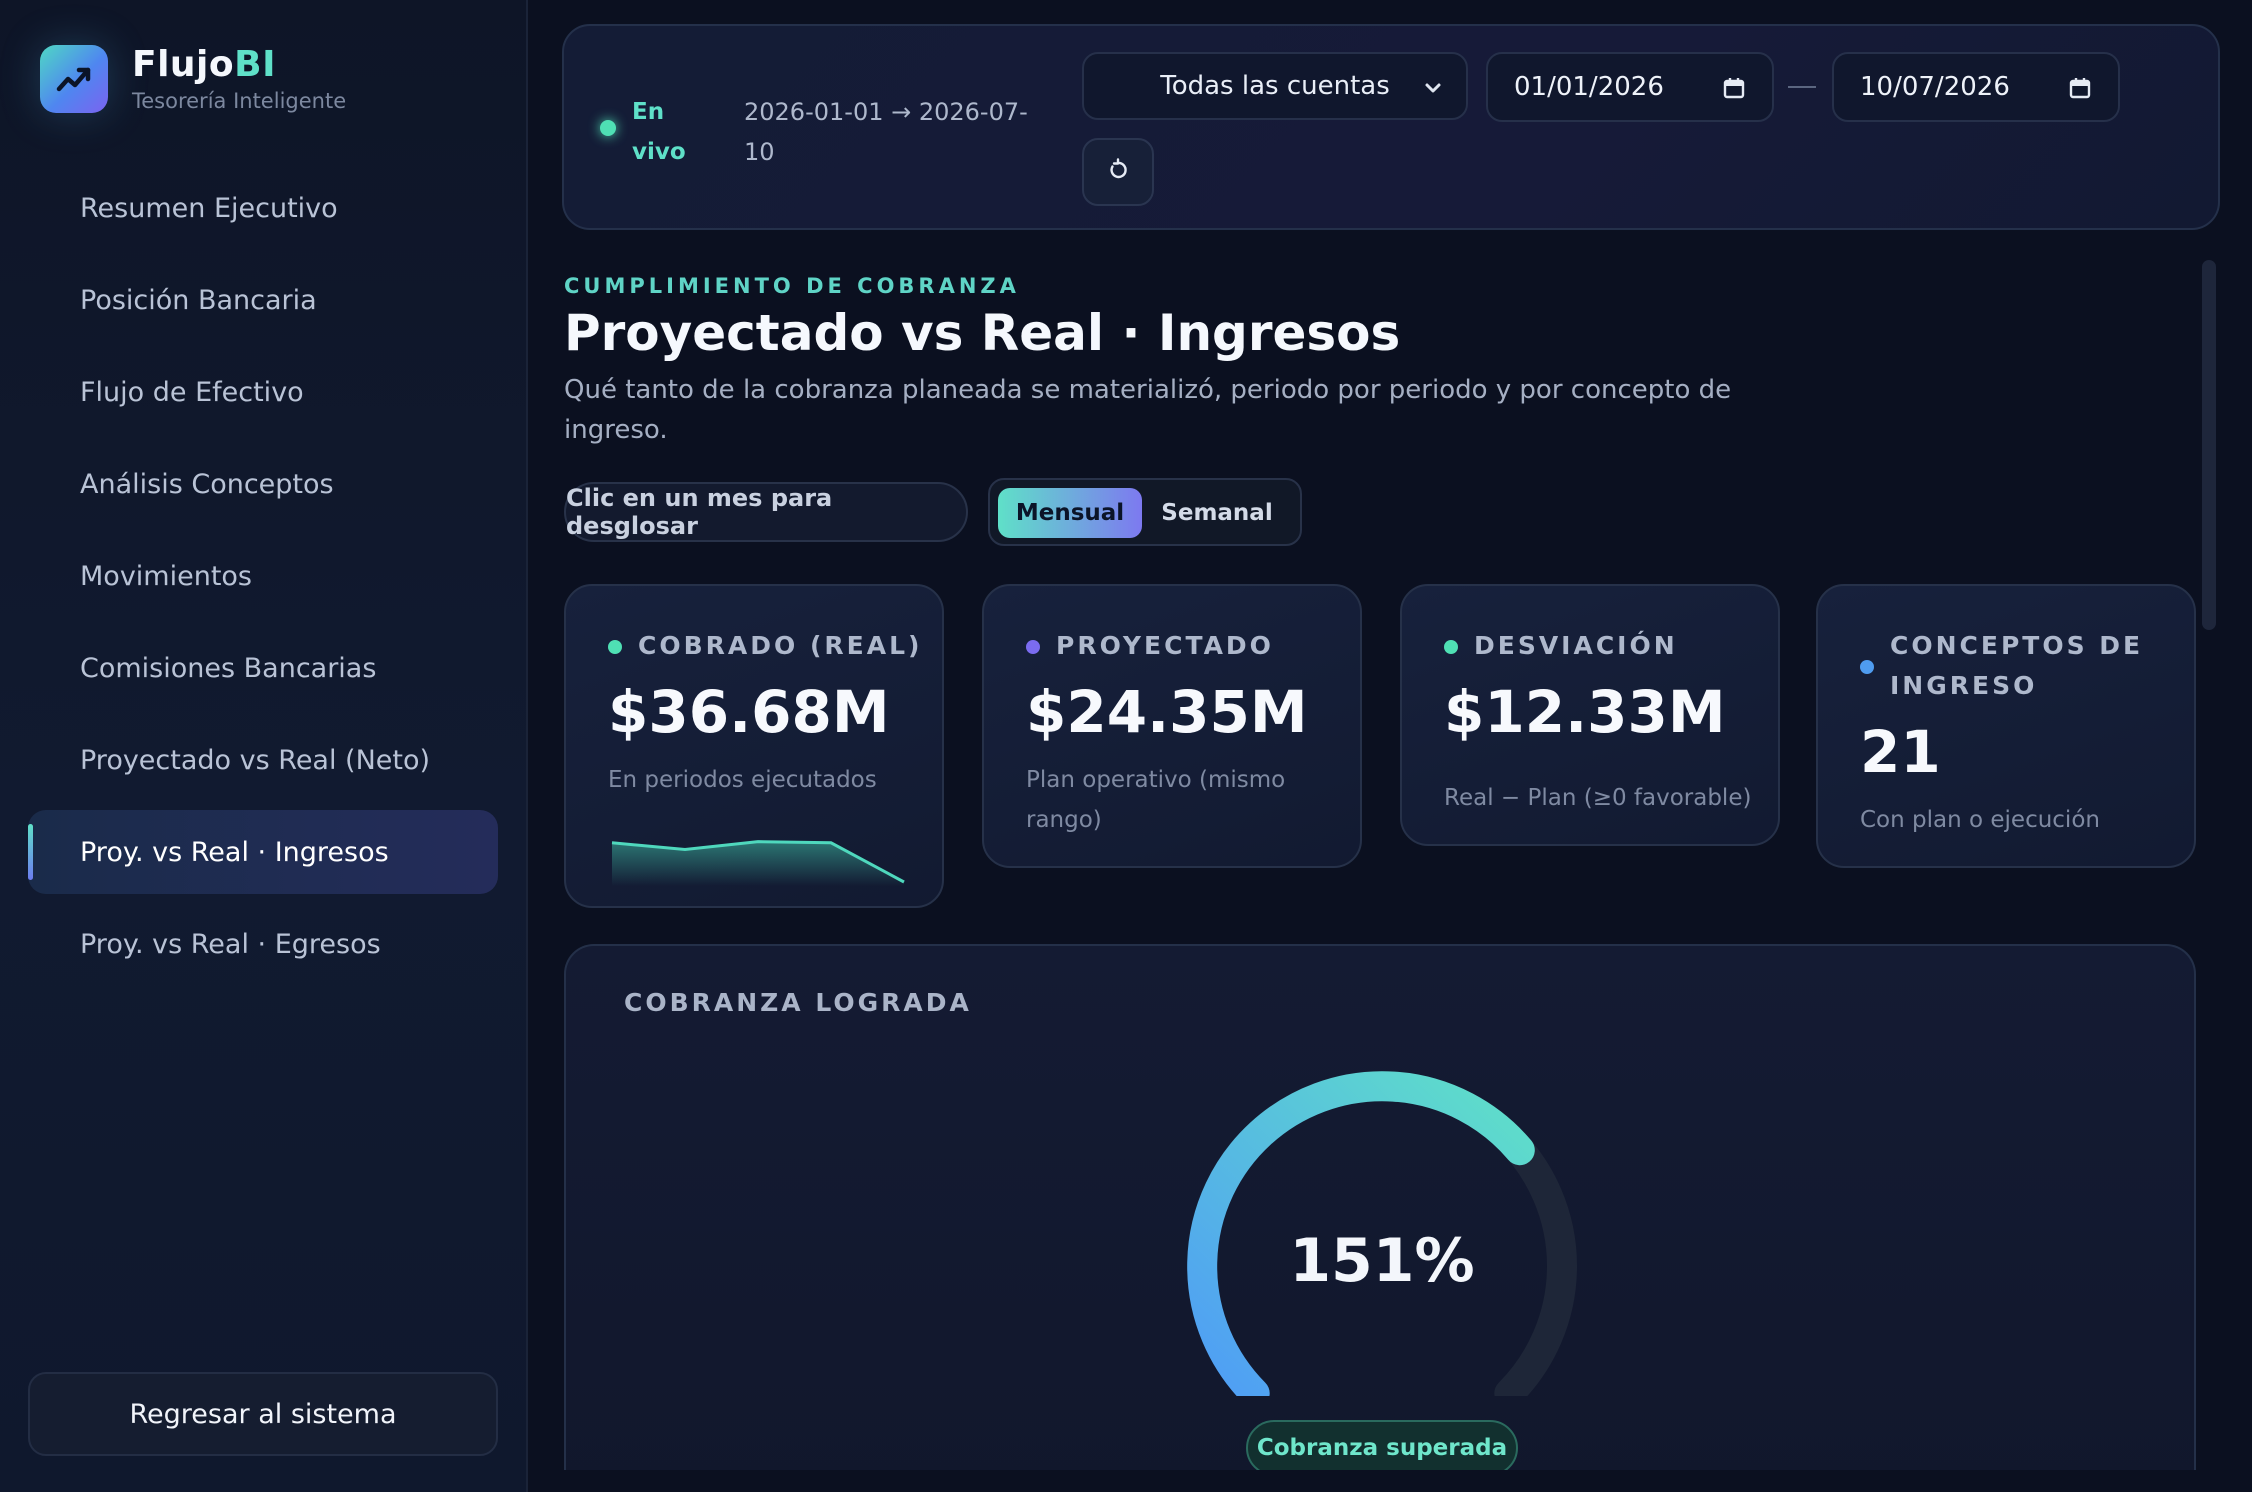 Image resolution: width=2252 pixels, height=1492 pixels. I want to click on kpi-value: $36.68M, so click(749, 712).